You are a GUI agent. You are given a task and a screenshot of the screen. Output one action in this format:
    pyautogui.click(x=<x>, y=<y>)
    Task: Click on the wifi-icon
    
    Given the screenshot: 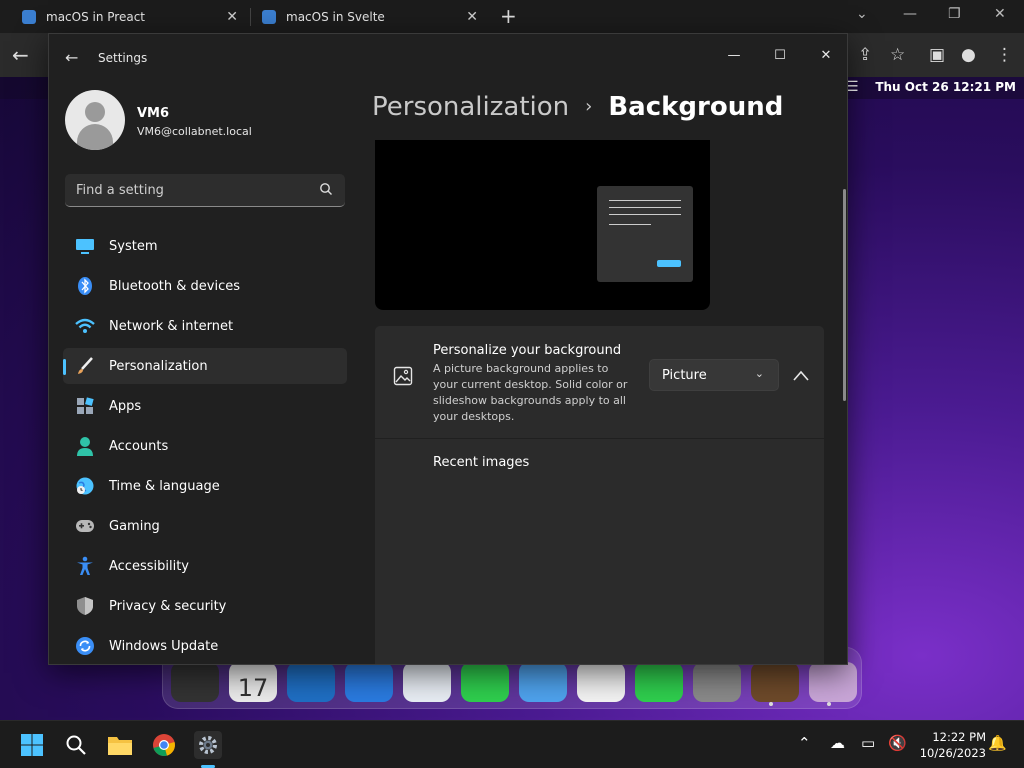 What is the action you would take?
    pyautogui.click(x=85, y=326)
    